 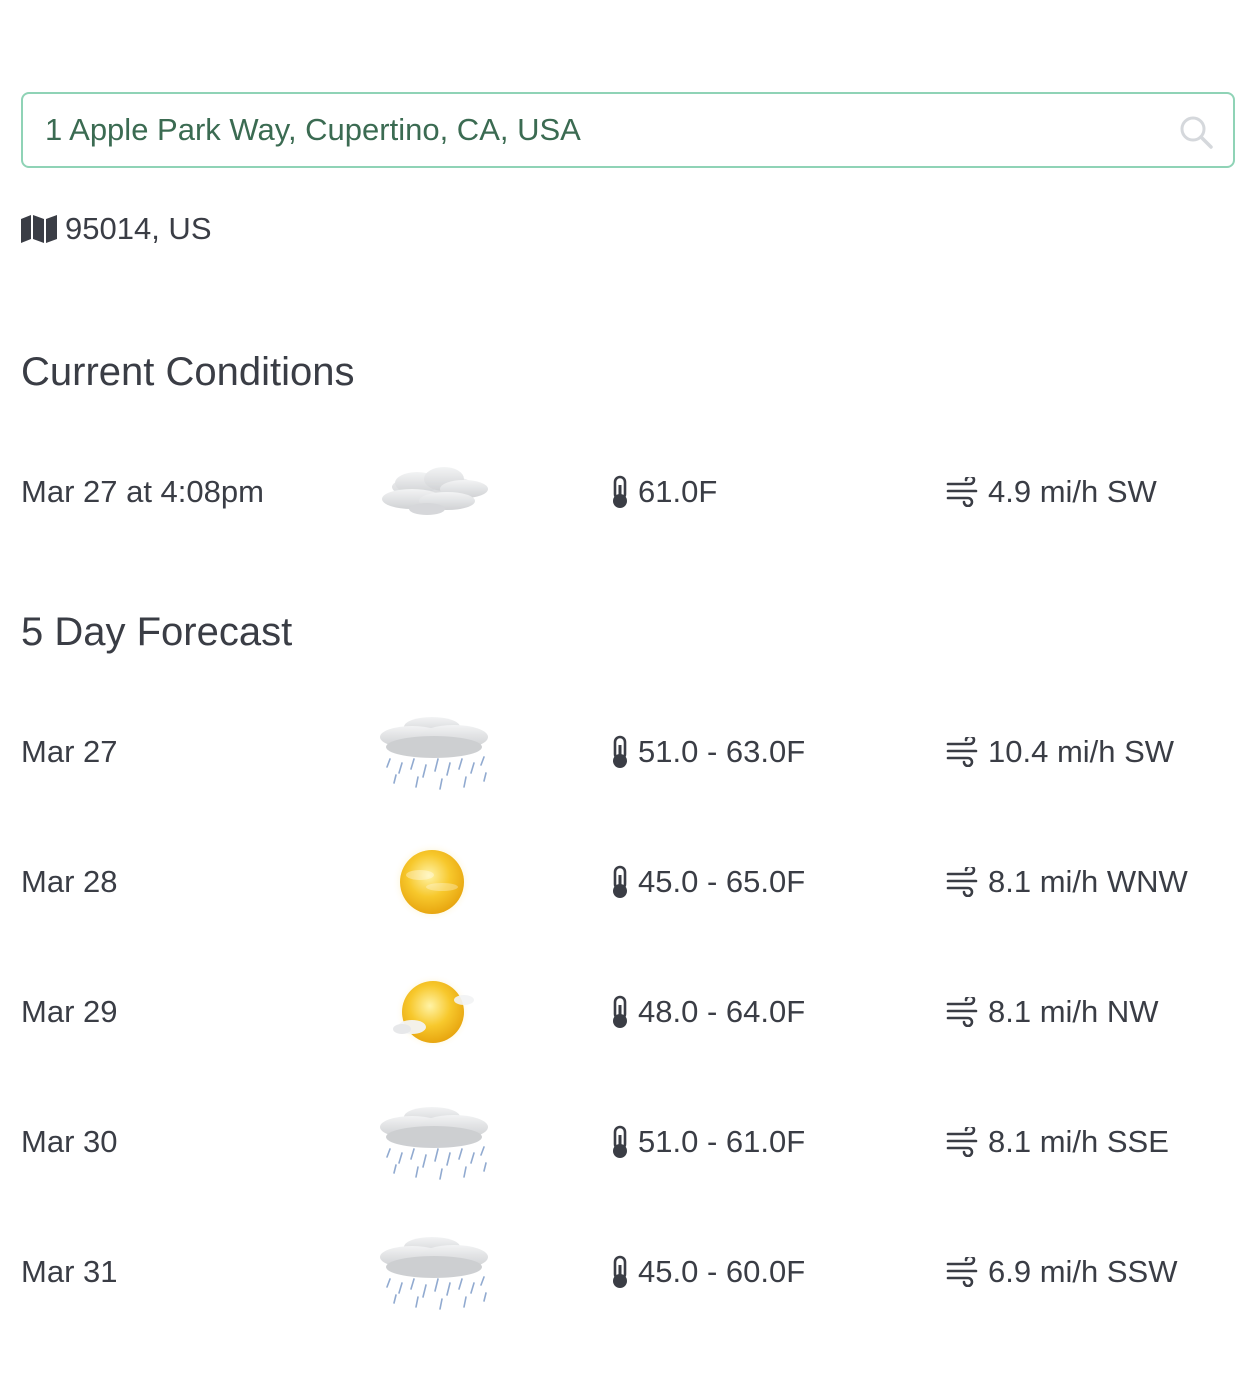 I want to click on forecast-temp: 45.0 - 60.0F, so click(x=707, y=1272).